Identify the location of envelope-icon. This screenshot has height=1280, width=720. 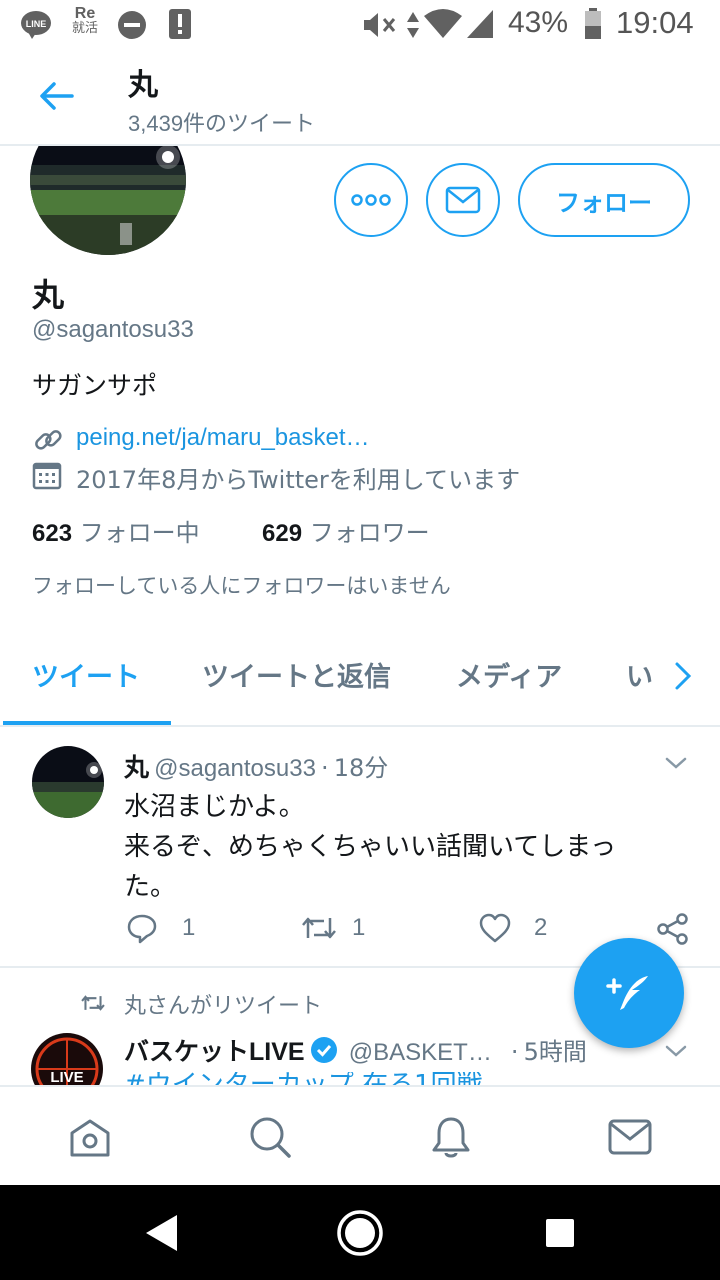
(463, 200).